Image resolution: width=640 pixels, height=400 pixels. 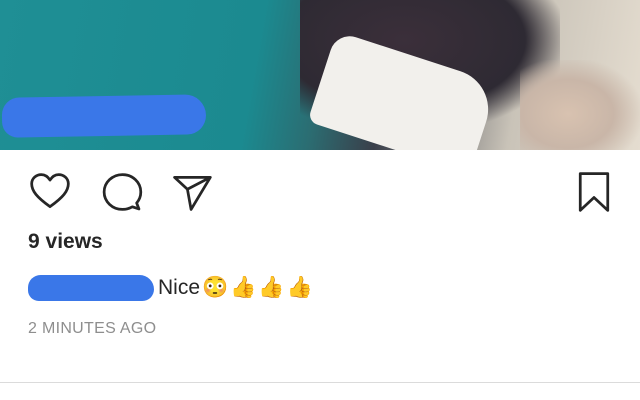 I want to click on heart-icon, so click(x=50, y=191).